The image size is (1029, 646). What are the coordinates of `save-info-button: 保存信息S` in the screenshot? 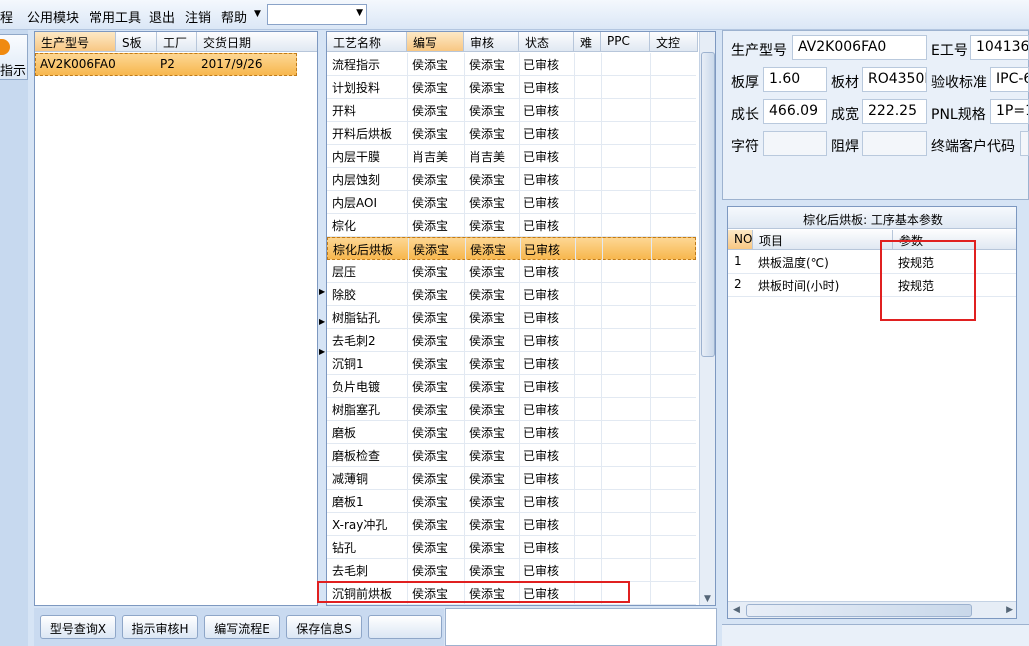 It's located at (324, 627).